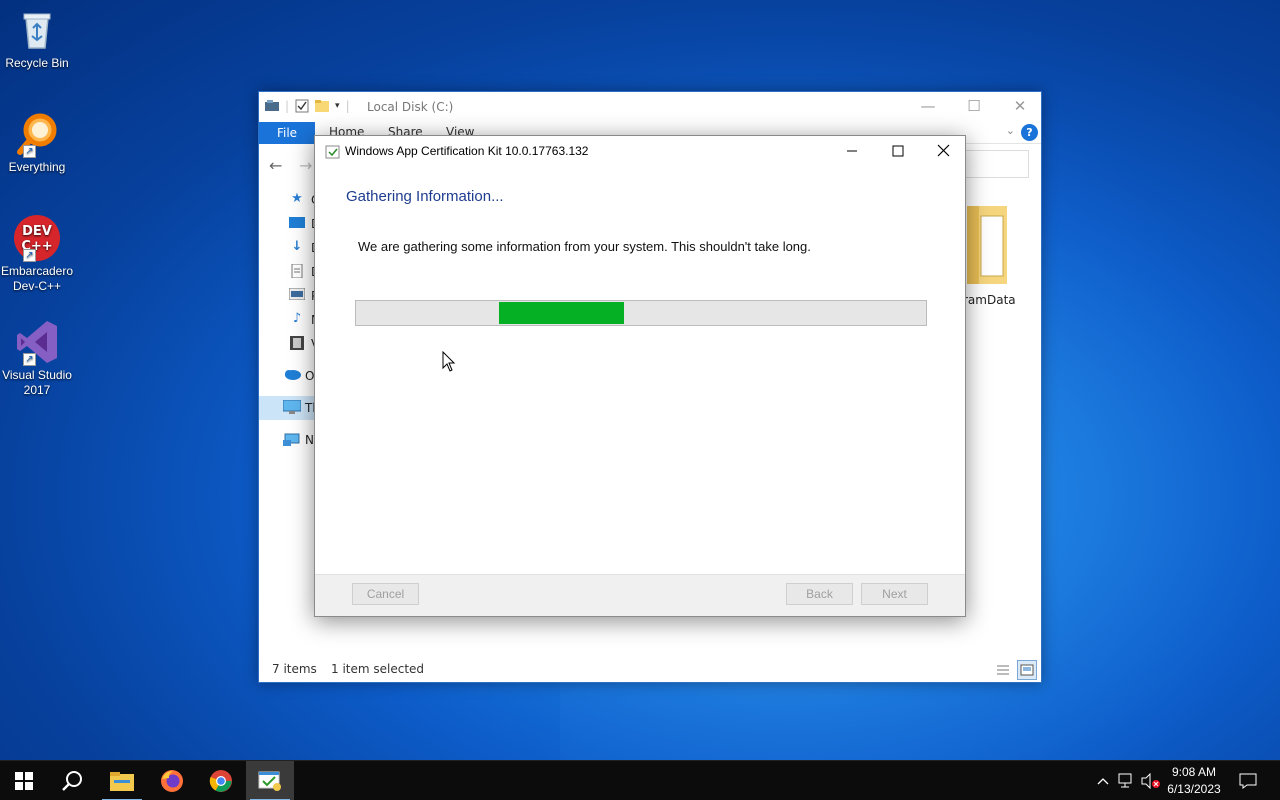 This screenshot has width=1280, height=800. Describe the element at coordinates (650, 107) in the screenshot. I see `explorer-title-bar: | ▾ | Local Disk (C:) — ☐ ✕` at that location.